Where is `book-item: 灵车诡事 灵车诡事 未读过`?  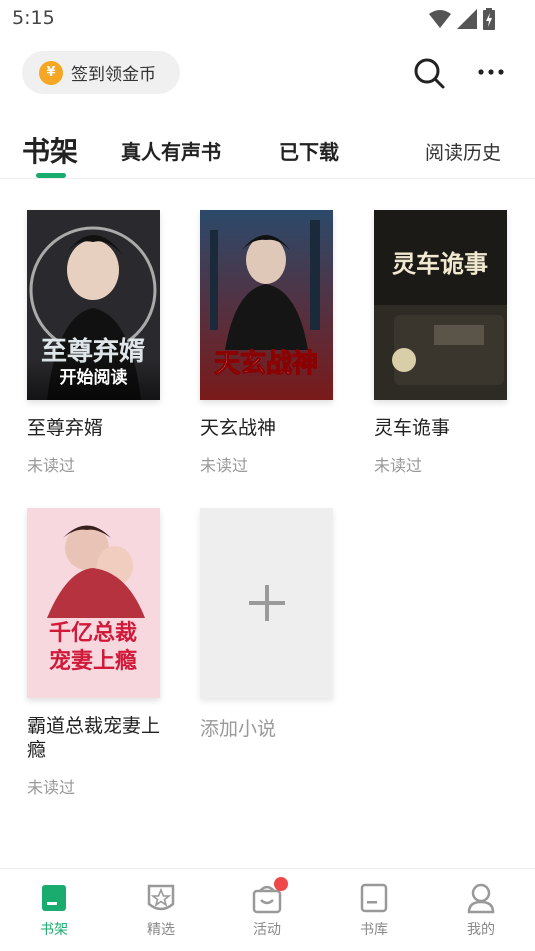
book-item: 灵车诡事 灵车诡事 未读过 is located at coordinates (441, 343).